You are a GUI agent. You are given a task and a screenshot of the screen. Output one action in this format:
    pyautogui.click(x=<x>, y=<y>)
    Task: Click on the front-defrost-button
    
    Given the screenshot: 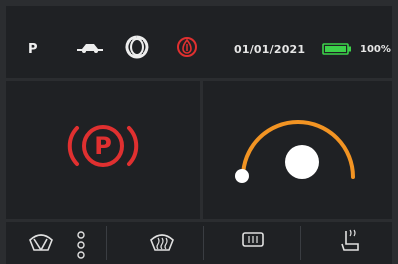 What is the action you would take?
    pyautogui.click(x=162, y=242)
    